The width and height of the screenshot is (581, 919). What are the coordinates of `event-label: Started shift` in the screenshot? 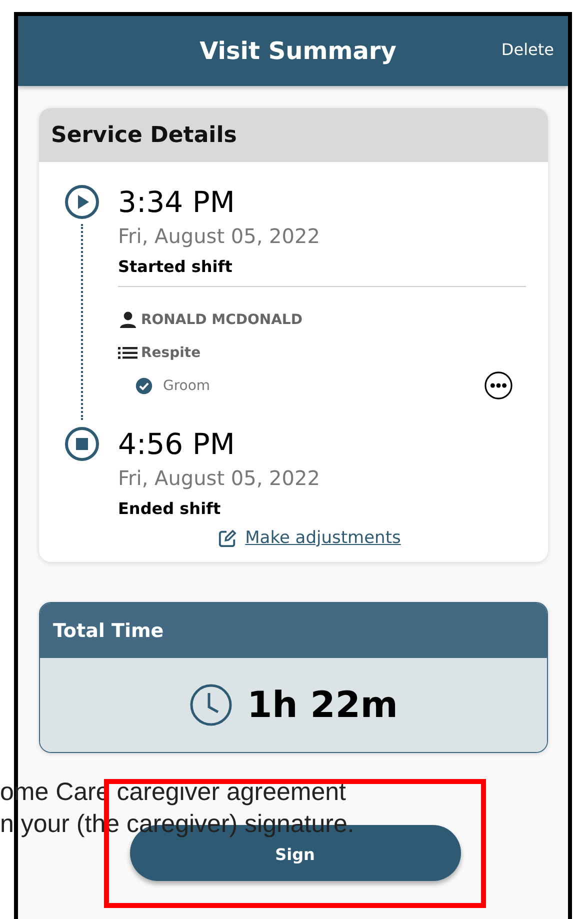 It's located at (176, 267).